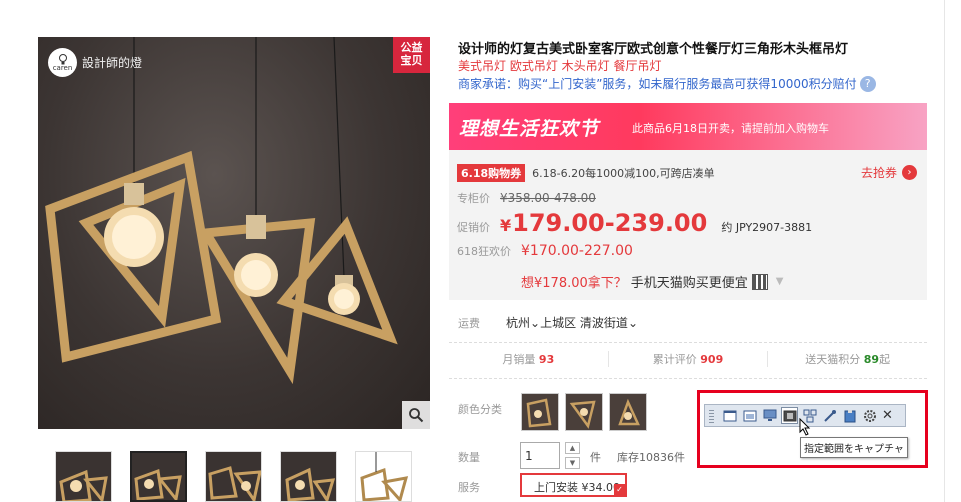 The width and height of the screenshot is (961, 502). Describe the element at coordinates (518, 323) in the screenshot. I see `delivery-city: 杭州` at that location.